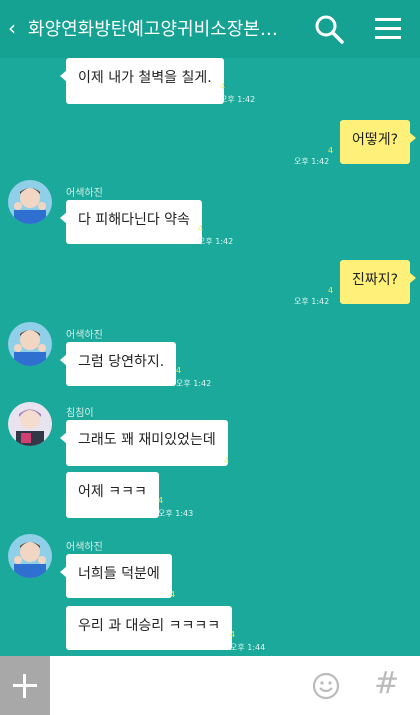 This screenshot has width=420, height=715. Describe the element at coordinates (176, 513) in the screenshot. I see `message-time: 오후 1:43` at that location.